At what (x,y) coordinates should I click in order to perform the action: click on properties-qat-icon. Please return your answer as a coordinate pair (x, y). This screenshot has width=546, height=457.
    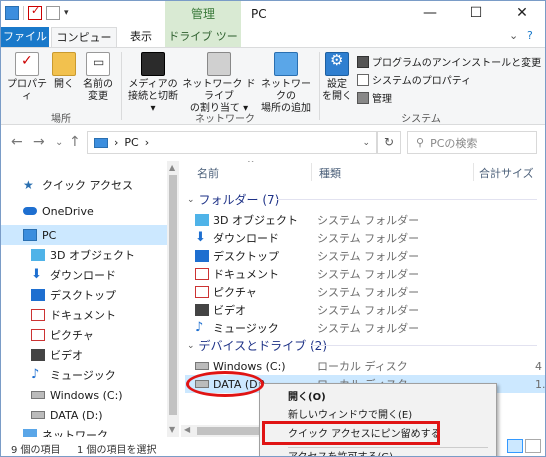
    Looking at the image, I should click on (35, 12).